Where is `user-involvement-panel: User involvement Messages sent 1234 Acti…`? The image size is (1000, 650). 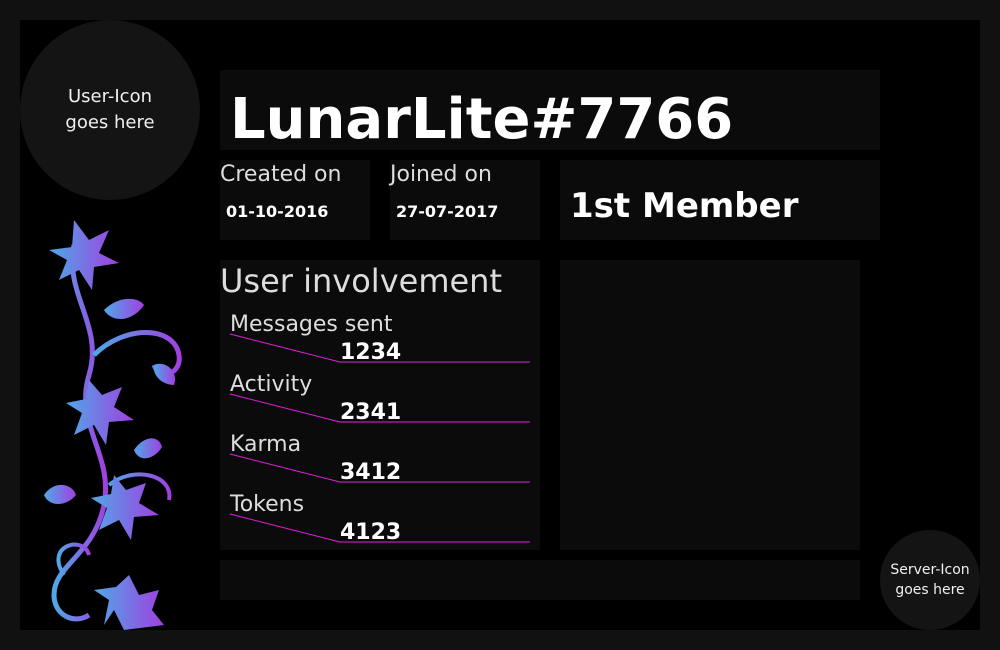
user-involvement-panel: User involvement Messages sent 1234 Acti… is located at coordinates (380, 405).